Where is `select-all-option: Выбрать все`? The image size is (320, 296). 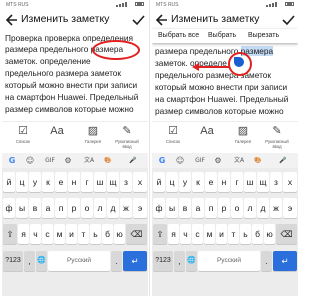
select-all-option: Выбрать все is located at coordinates (178, 35).